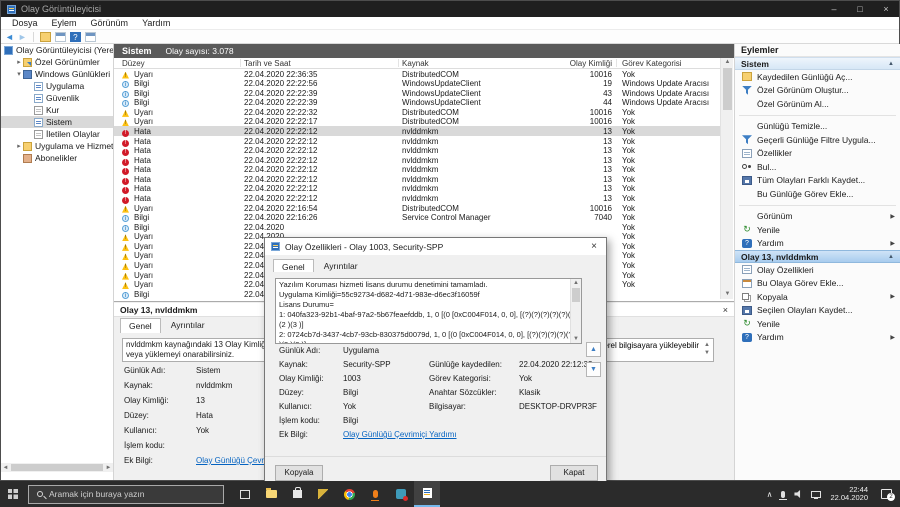 Image resolution: width=900 pixels, height=507 pixels. I want to click on actions-section-sistem: Sistem ▲, so click(817, 63).